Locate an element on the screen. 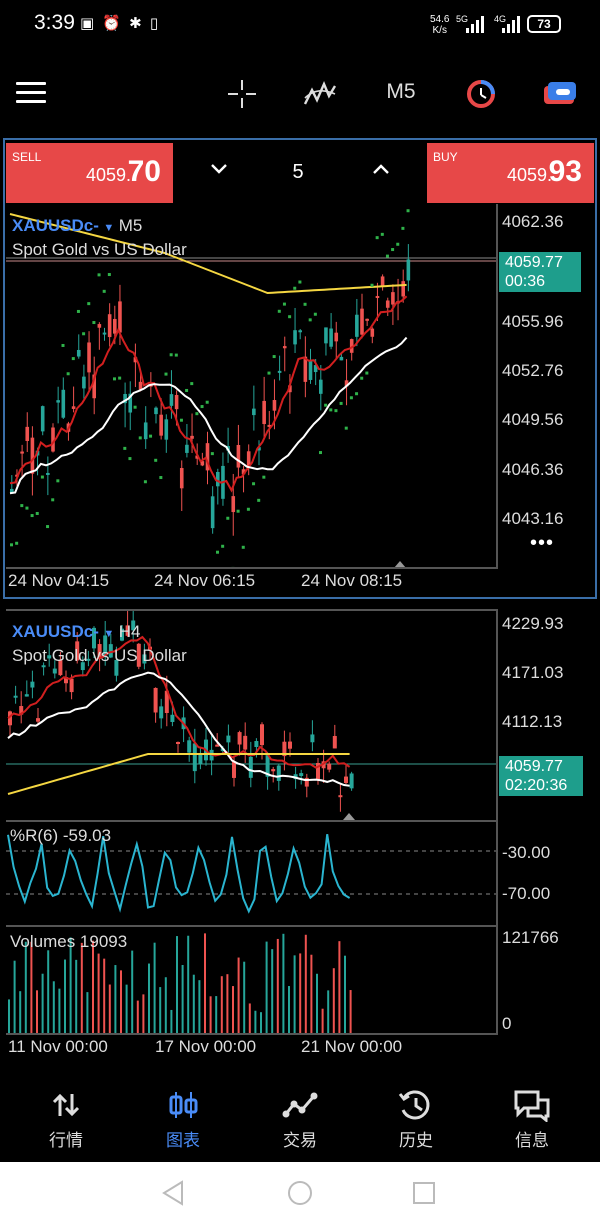 This screenshot has width=600, height=1224. net-speed: 54.6 K/s is located at coordinates (439, 25).